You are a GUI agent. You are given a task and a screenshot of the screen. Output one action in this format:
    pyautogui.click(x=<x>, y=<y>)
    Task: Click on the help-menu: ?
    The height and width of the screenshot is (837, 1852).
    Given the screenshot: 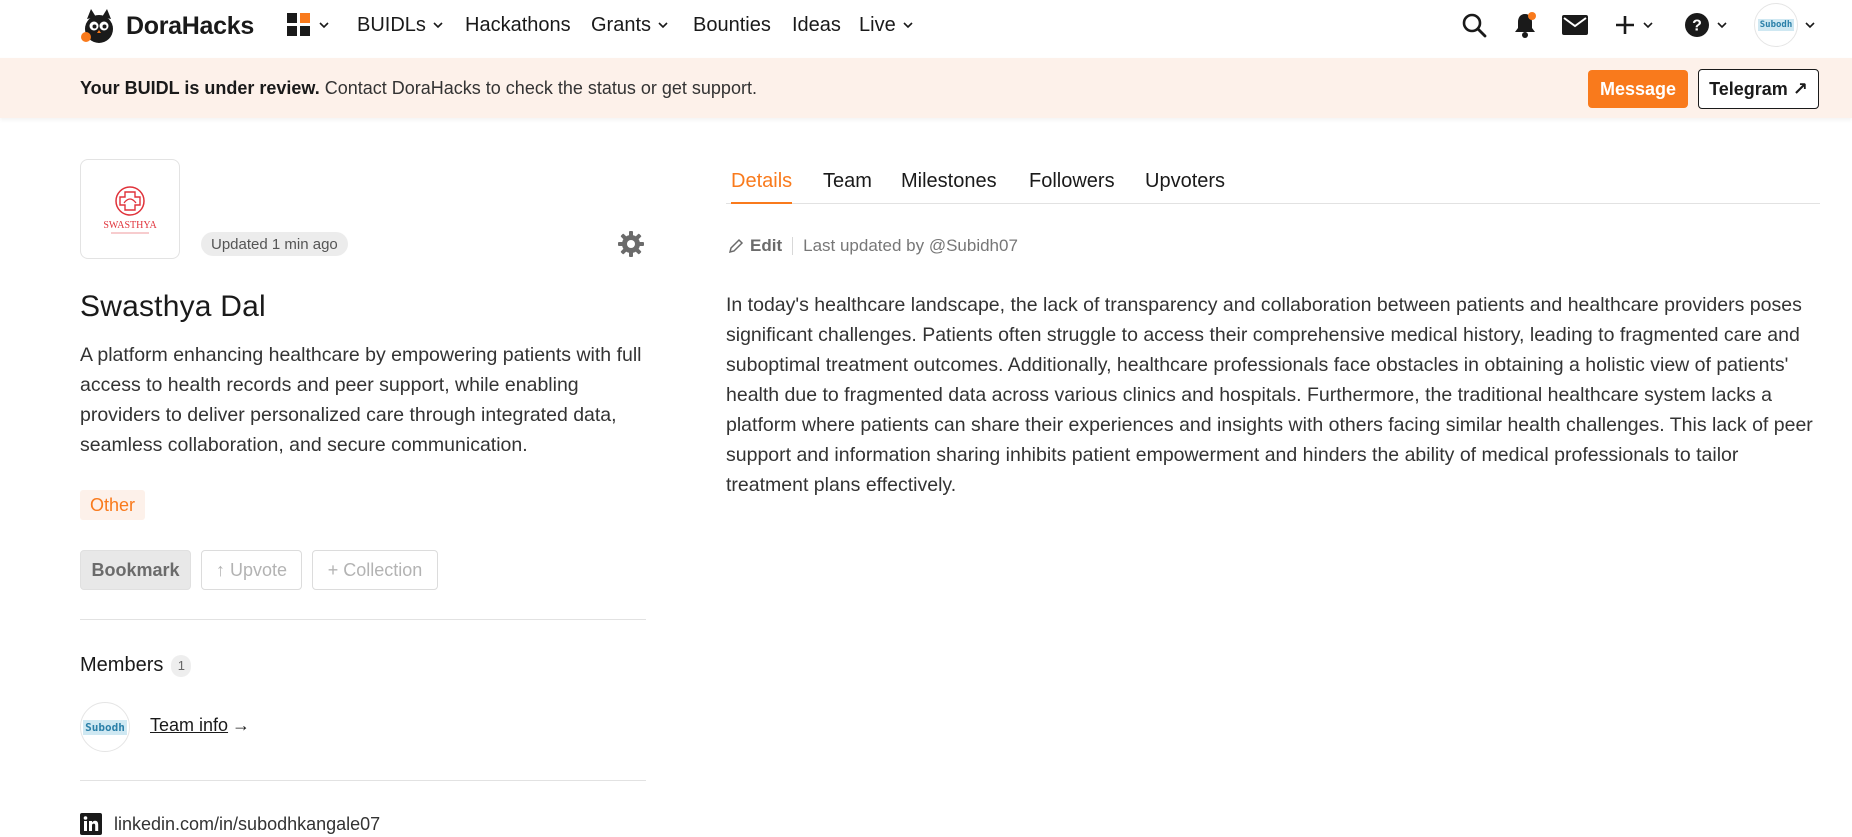 What is the action you would take?
    pyautogui.click(x=1706, y=25)
    